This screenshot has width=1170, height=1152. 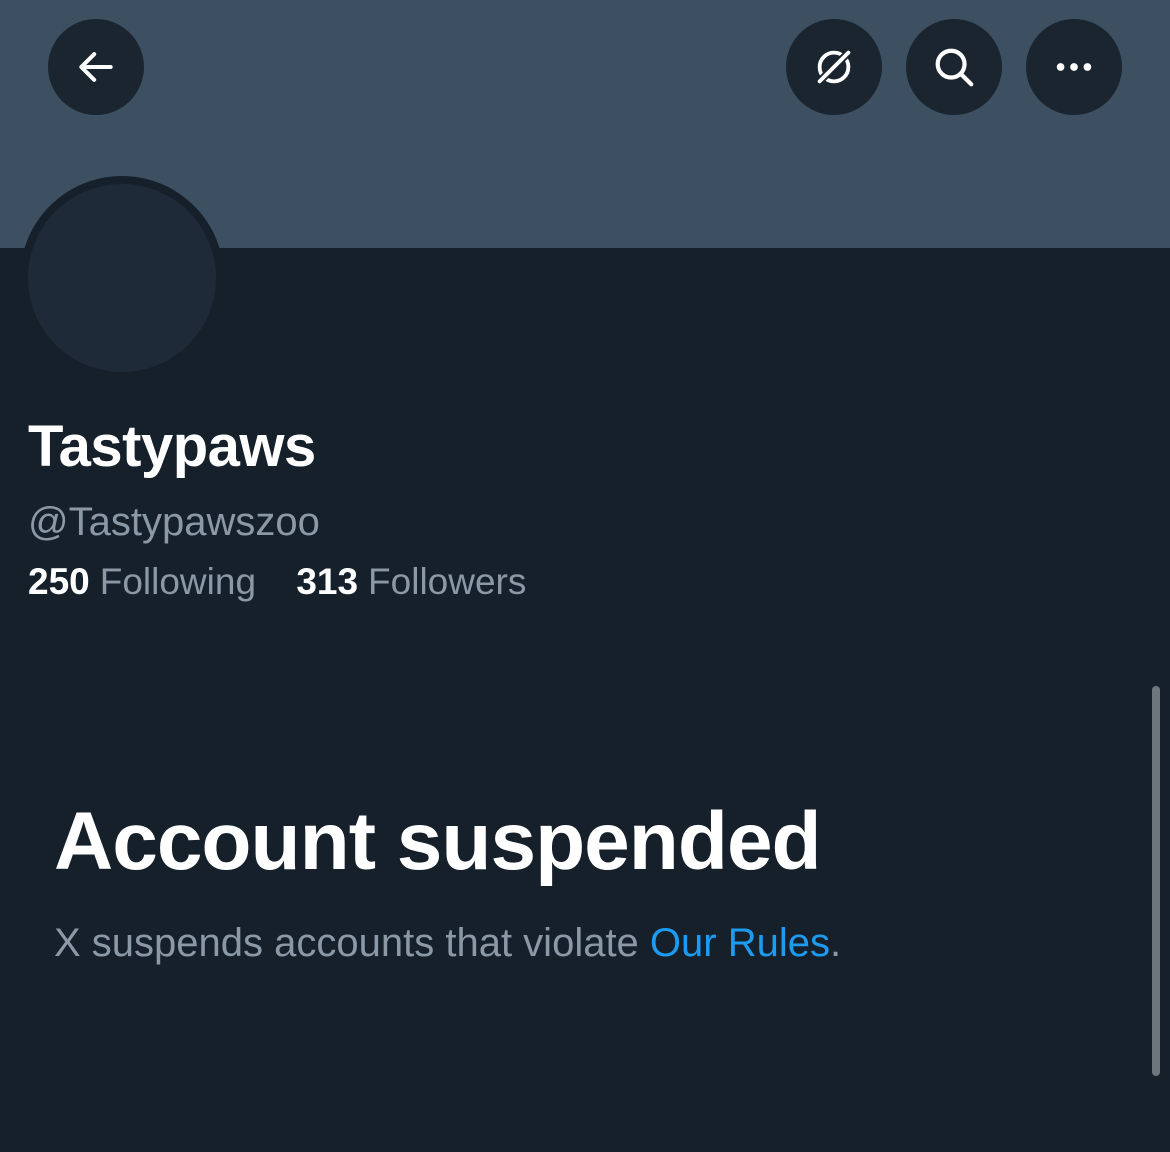 I want to click on more-button, so click(x=1074, y=67).